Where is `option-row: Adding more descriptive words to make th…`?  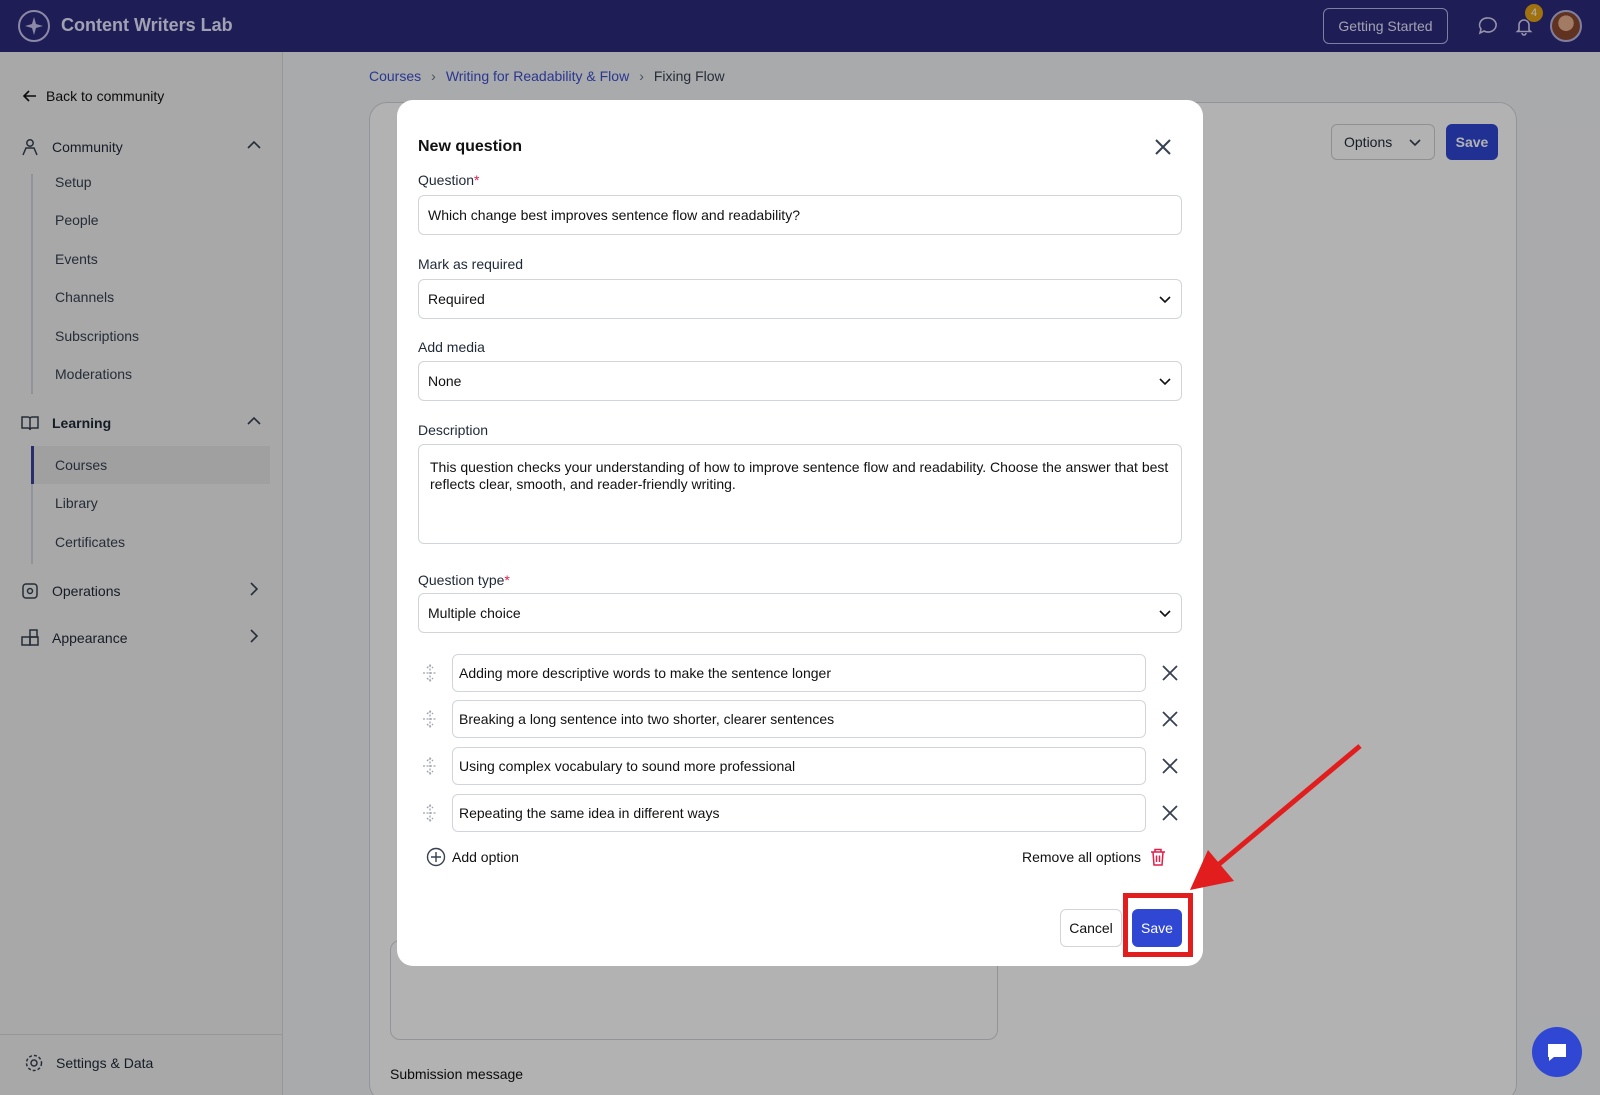
option-row: Adding more descriptive words to make th… is located at coordinates (800, 673).